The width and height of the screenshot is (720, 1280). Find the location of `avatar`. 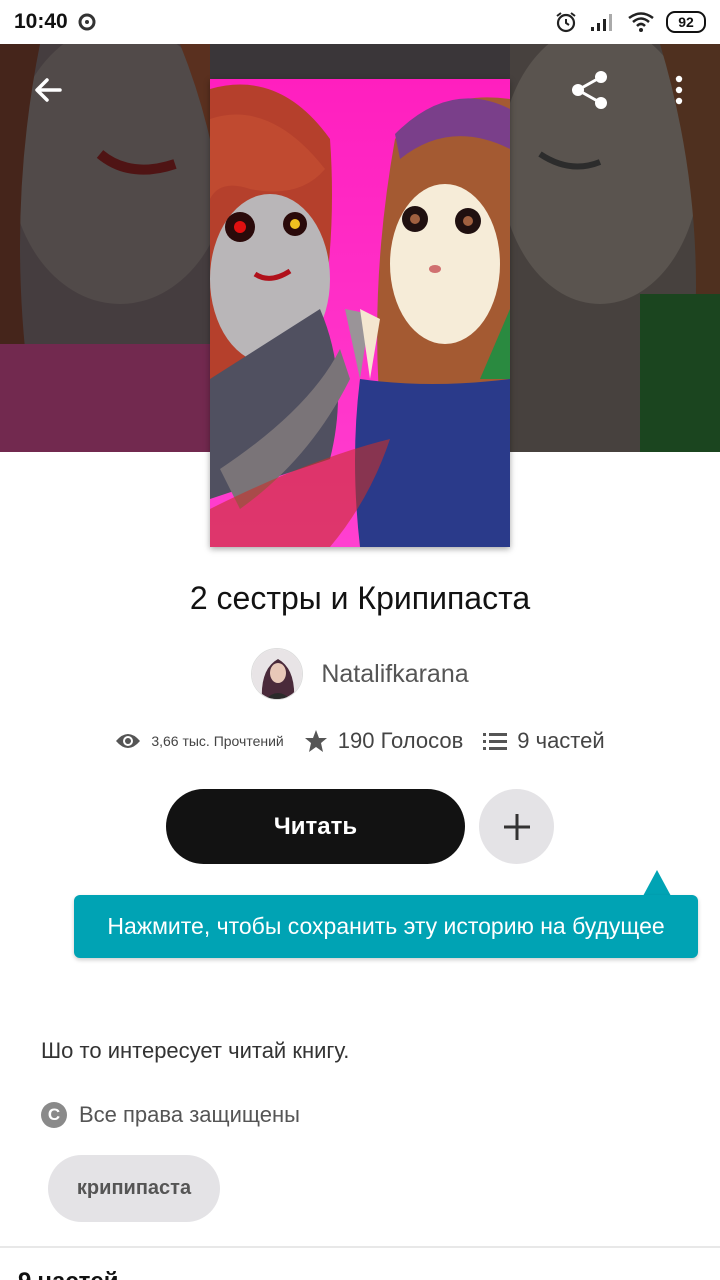

avatar is located at coordinates (277, 674).